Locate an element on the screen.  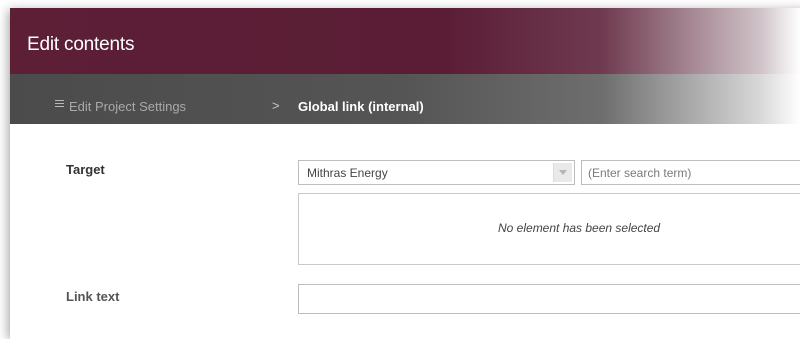
search-placeholder: (Enter search term) is located at coordinates (640, 173).